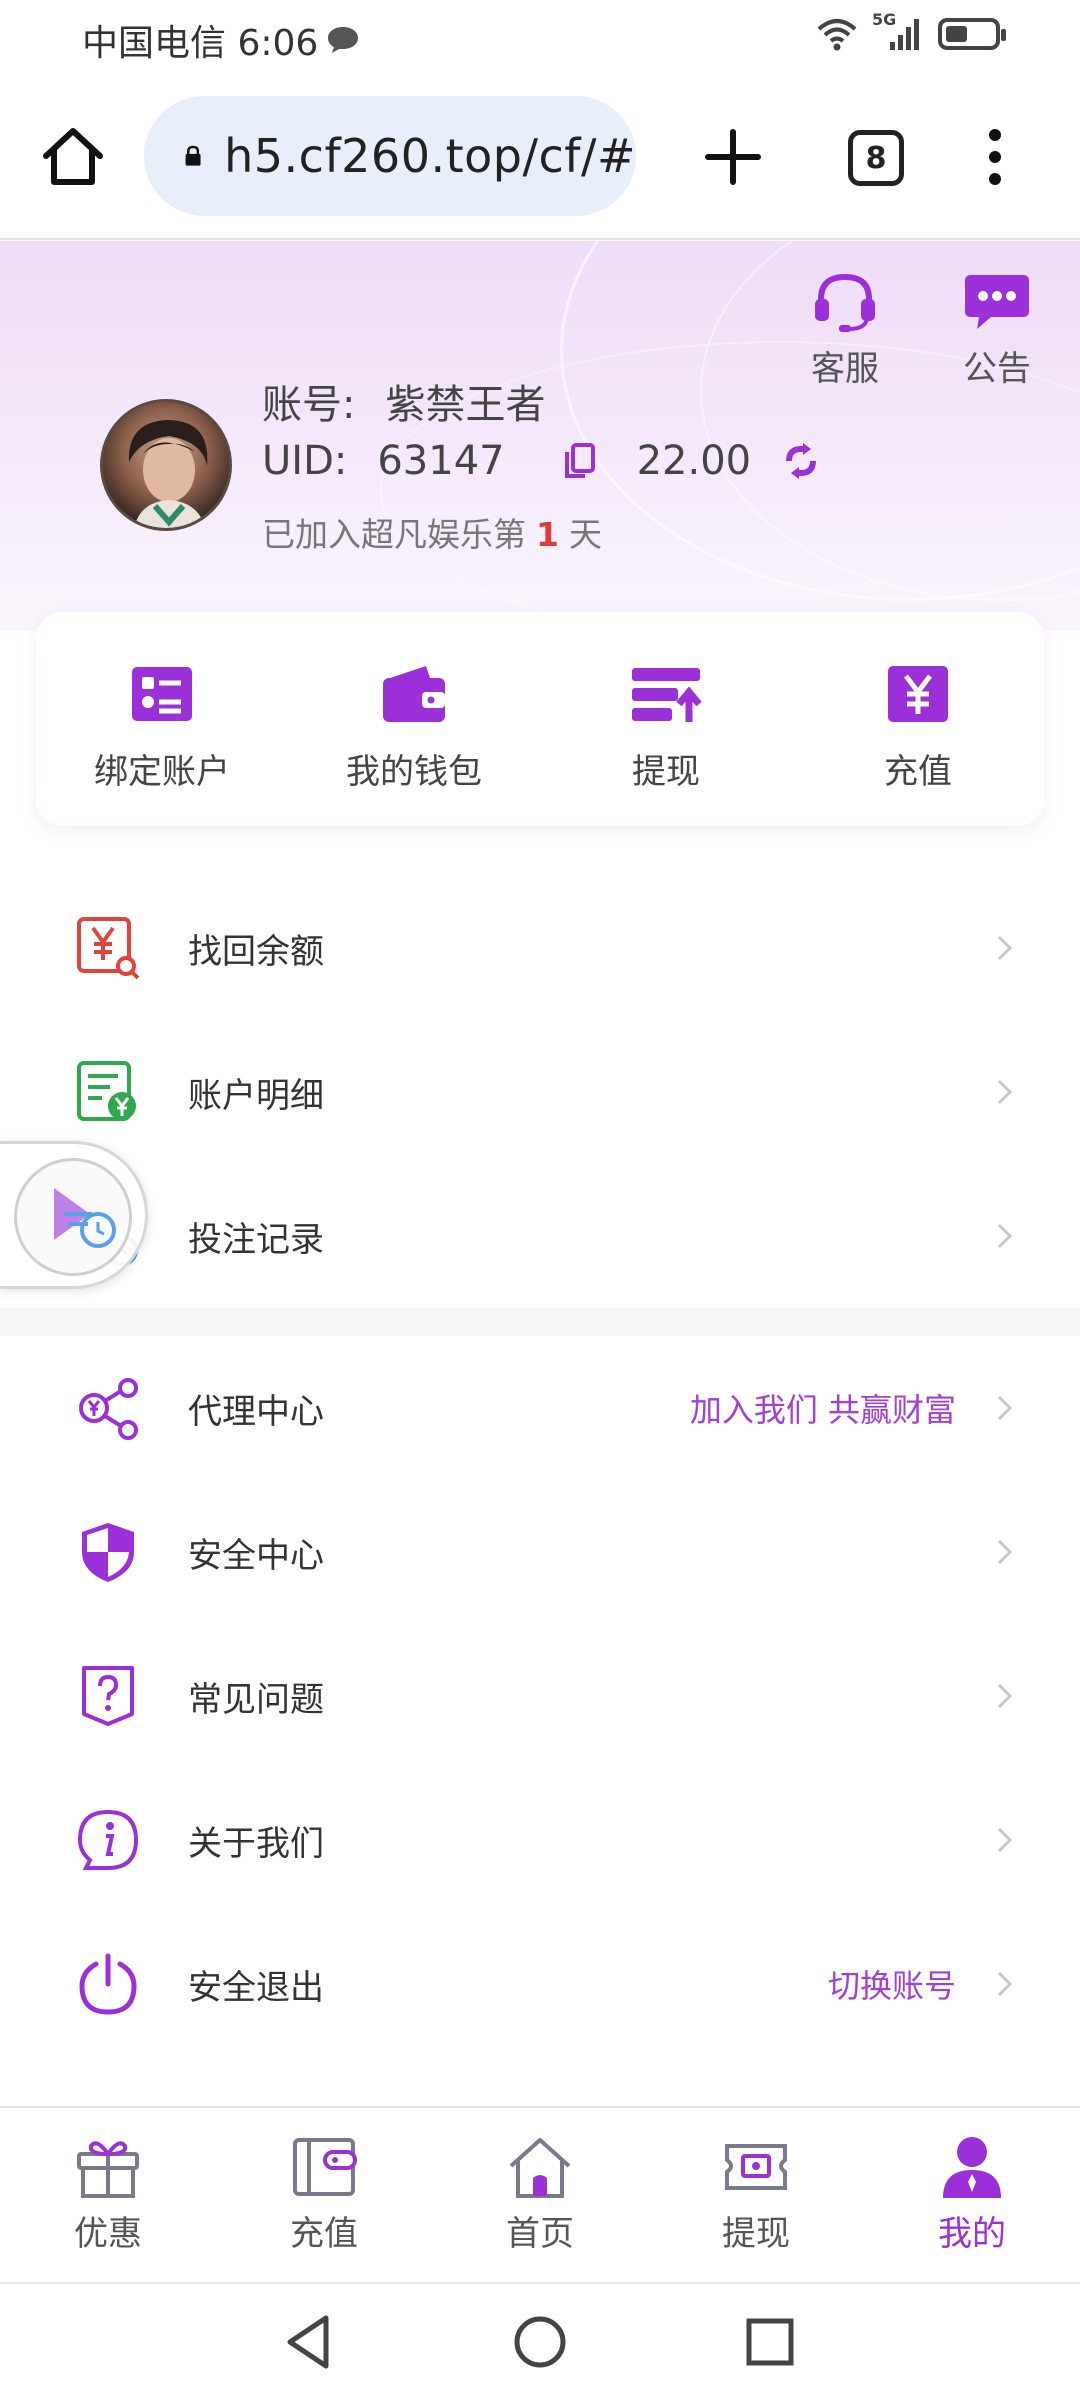 The height and width of the screenshot is (2400, 1080). Describe the element at coordinates (898, 31) in the screenshot. I see `cell-signal-icon: 5G` at that location.